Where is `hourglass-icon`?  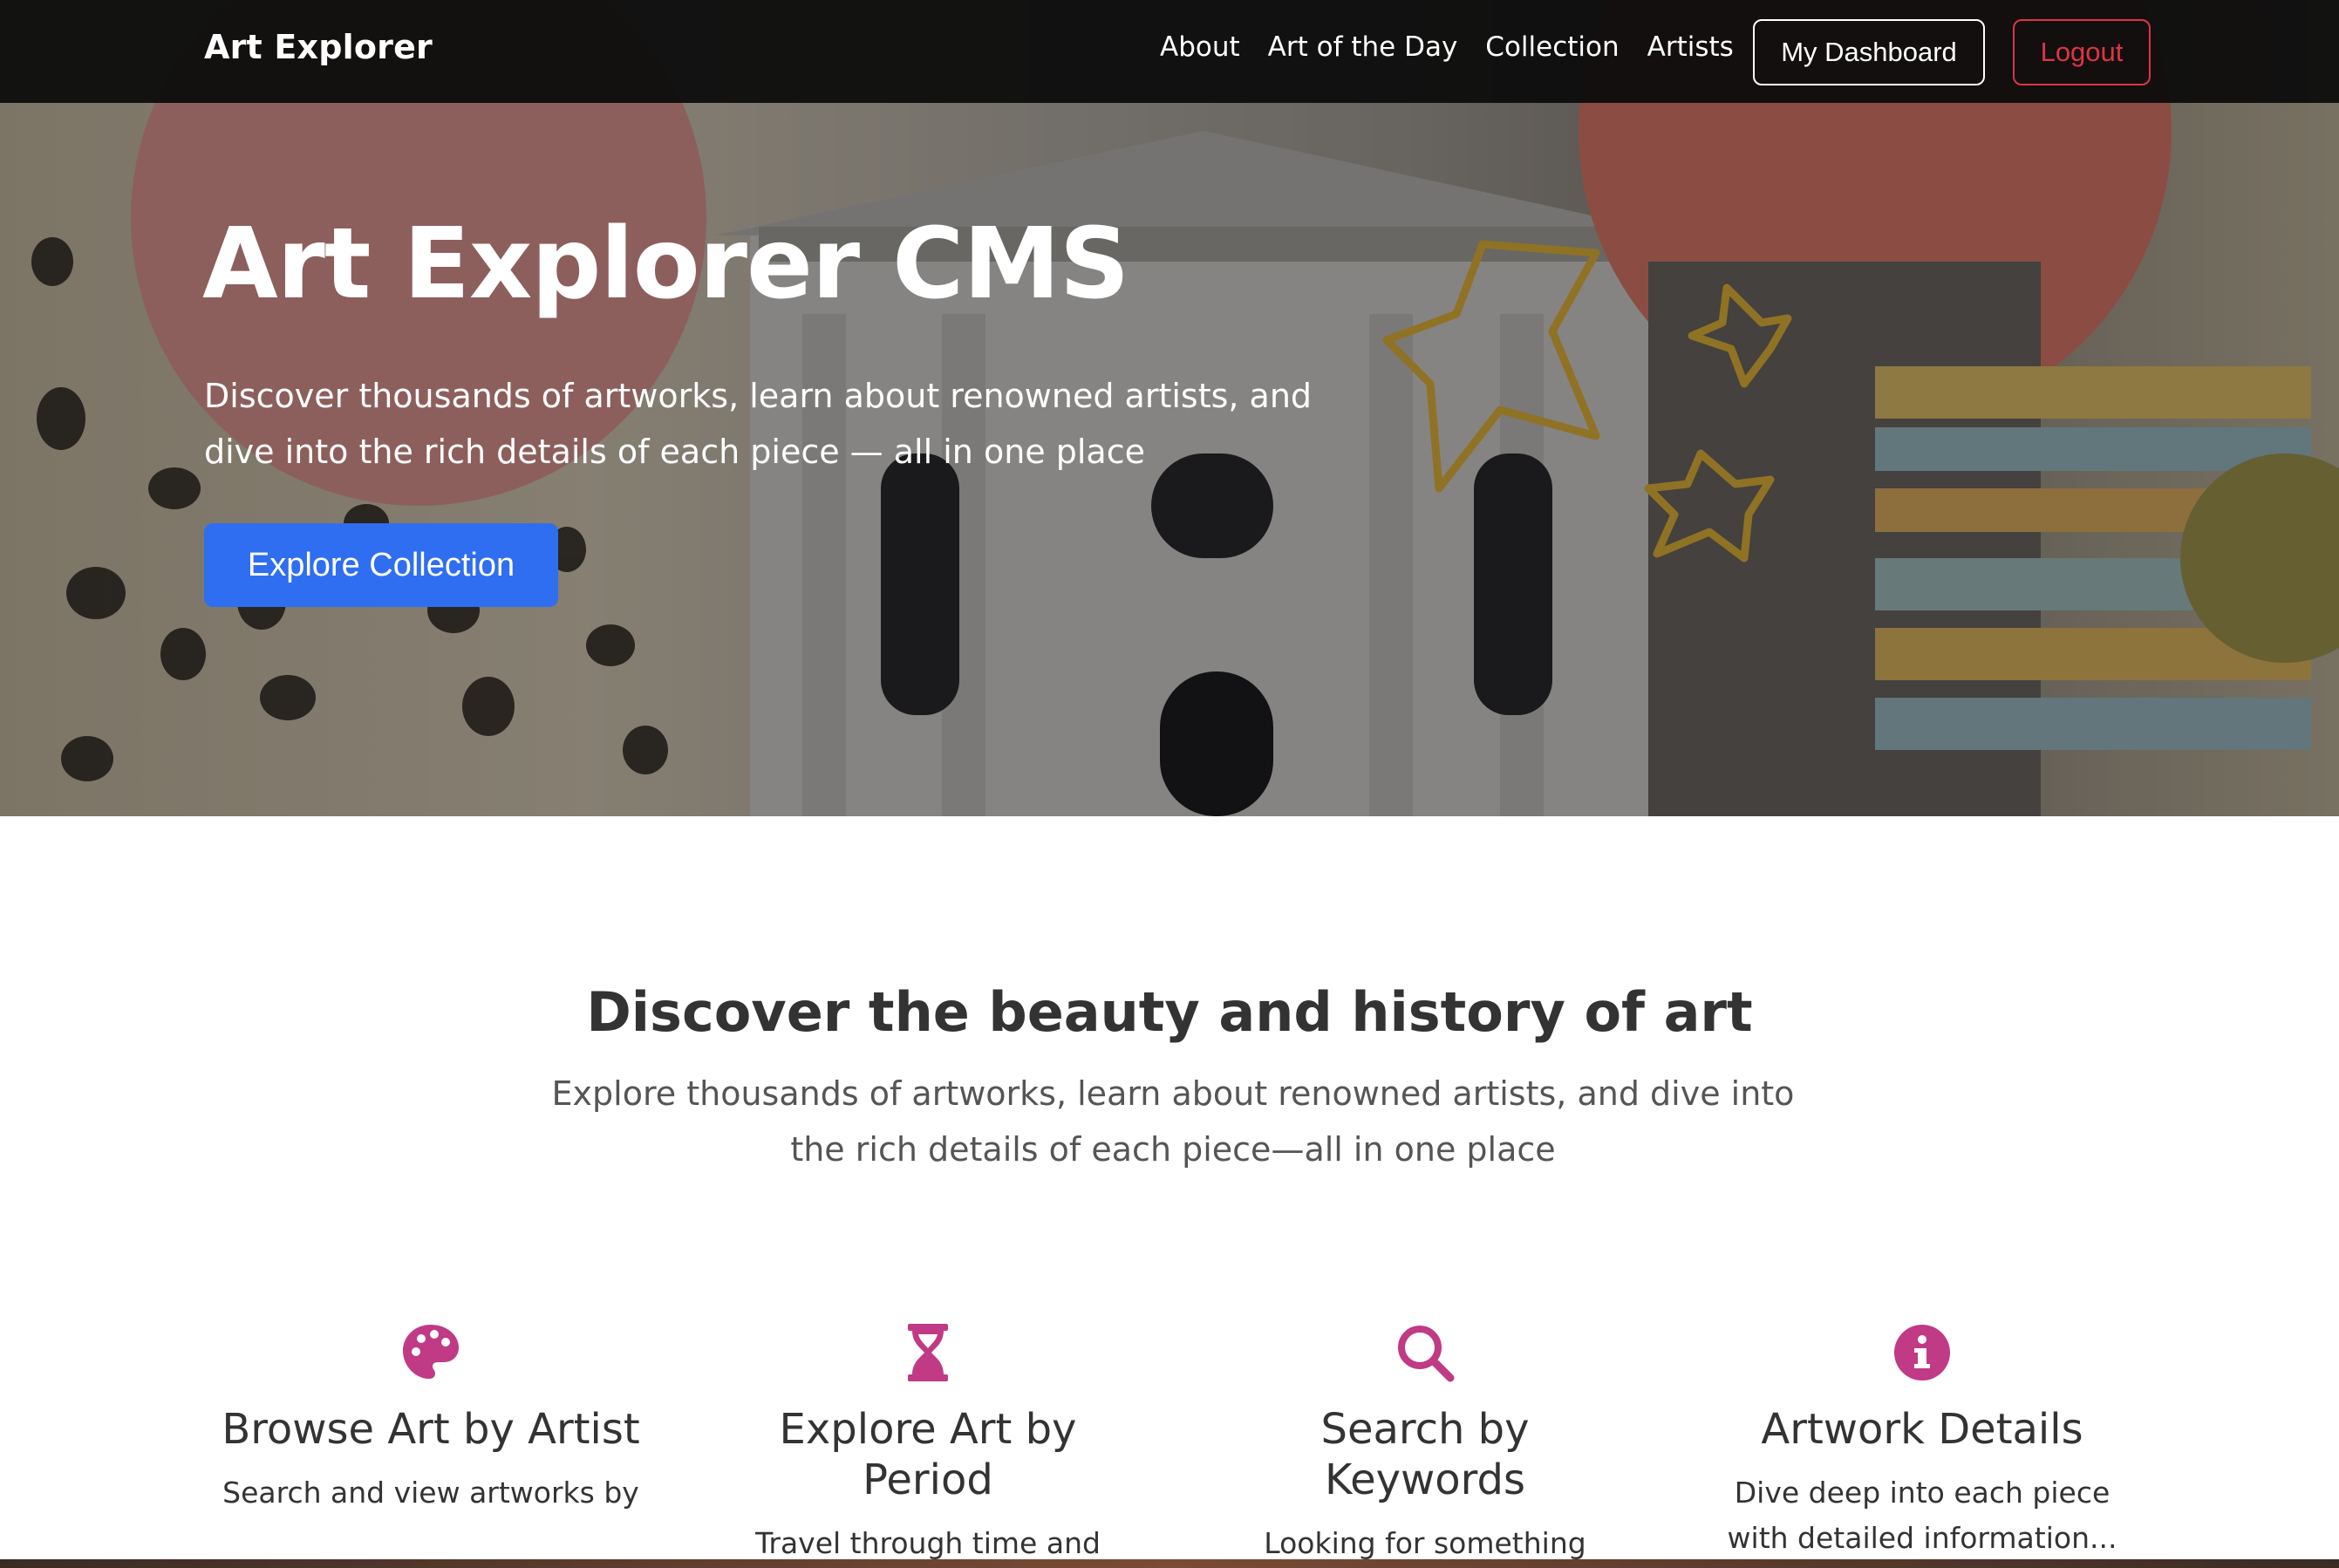 hourglass-icon is located at coordinates (927, 1353).